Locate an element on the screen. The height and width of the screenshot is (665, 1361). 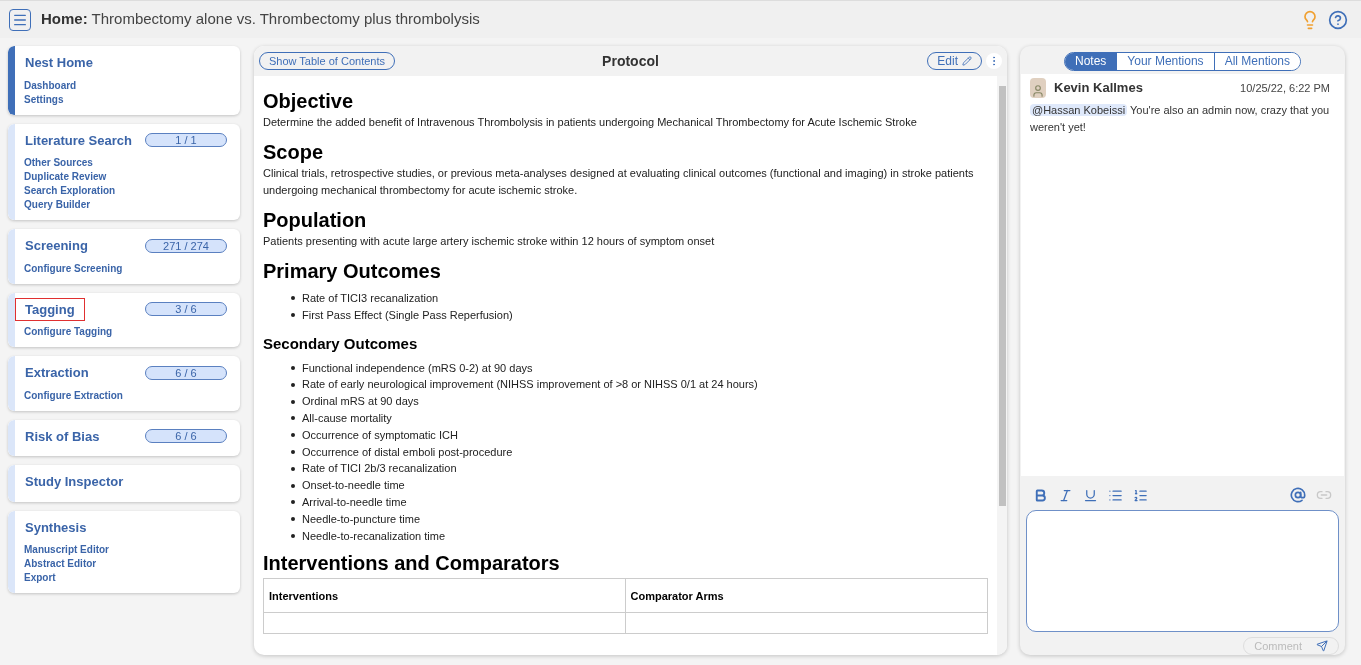
nav-section-title: Risk of Bias is located at coordinates (62, 436).